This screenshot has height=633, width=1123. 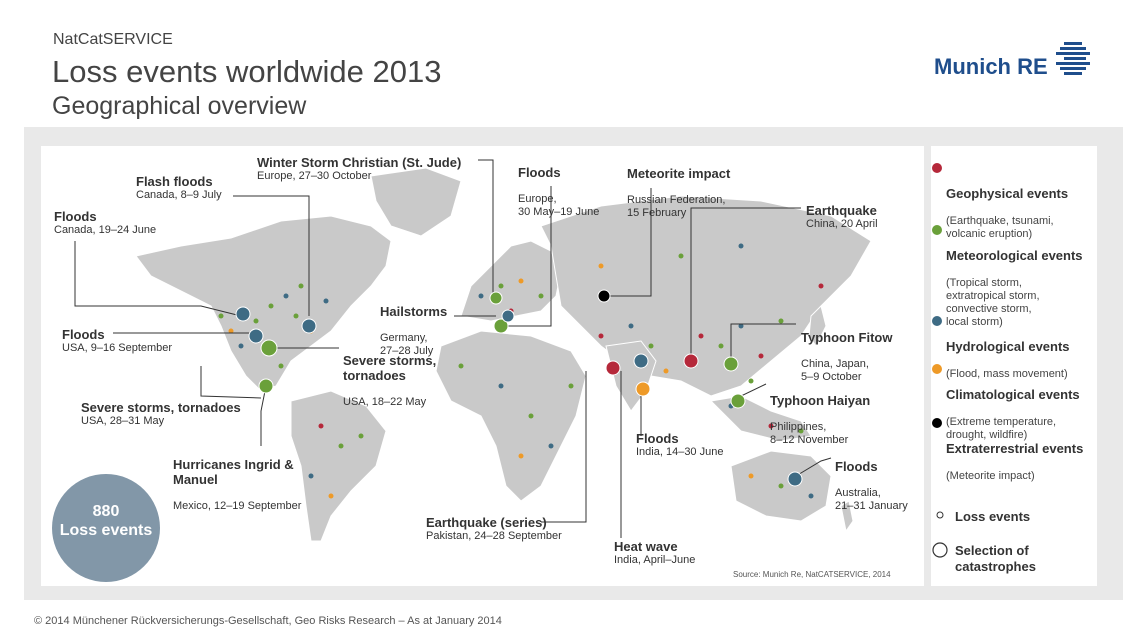 What do you see at coordinates (106, 511) in the screenshot?
I see `loss-events-count: 880` at bounding box center [106, 511].